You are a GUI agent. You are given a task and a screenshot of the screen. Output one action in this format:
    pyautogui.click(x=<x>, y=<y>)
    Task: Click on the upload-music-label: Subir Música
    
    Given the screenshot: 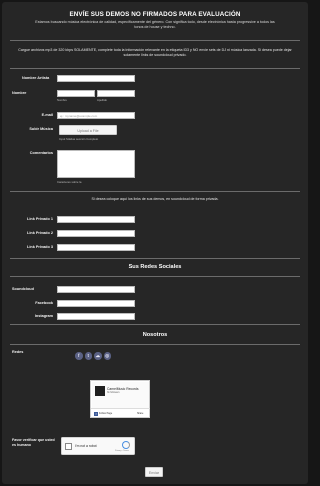 What is the action you would take?
    pyautogui.click(x=41, y=129)
    